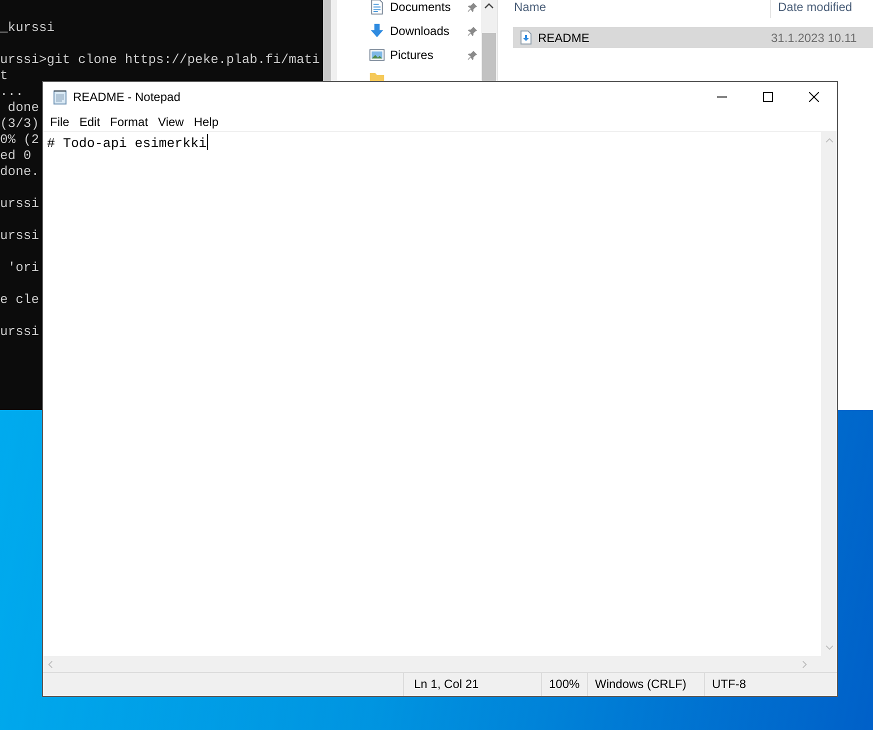  Describe the element at coordinates (645, 684) in the screenshot. I see `line-ending: Windows (CRLF)` at that location.